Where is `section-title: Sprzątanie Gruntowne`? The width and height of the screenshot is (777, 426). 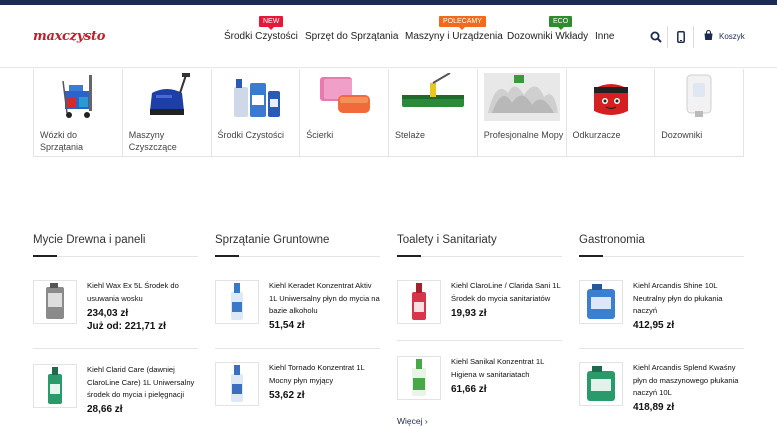 section-title: Sprzątanie Gruntowne is located at coordinates (297, 245).